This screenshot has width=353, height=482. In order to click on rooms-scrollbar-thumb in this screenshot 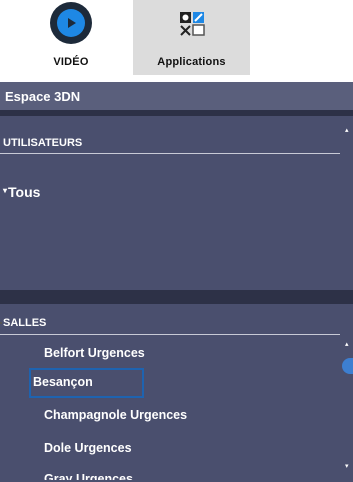, I will do `click(347, 366)`.